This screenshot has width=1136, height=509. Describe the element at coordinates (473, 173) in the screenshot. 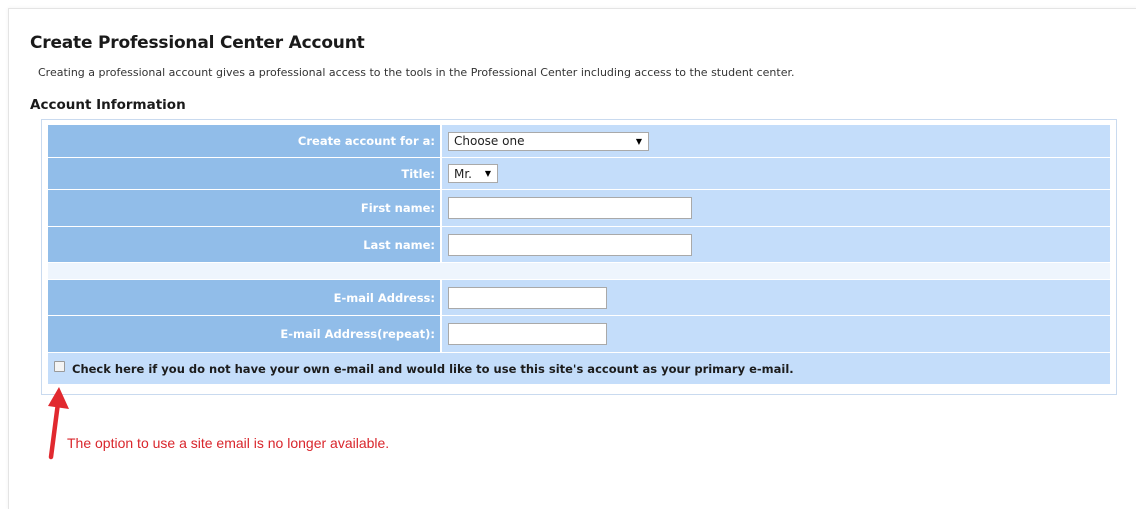

I see `title-select: Mr. ▼` at that location.